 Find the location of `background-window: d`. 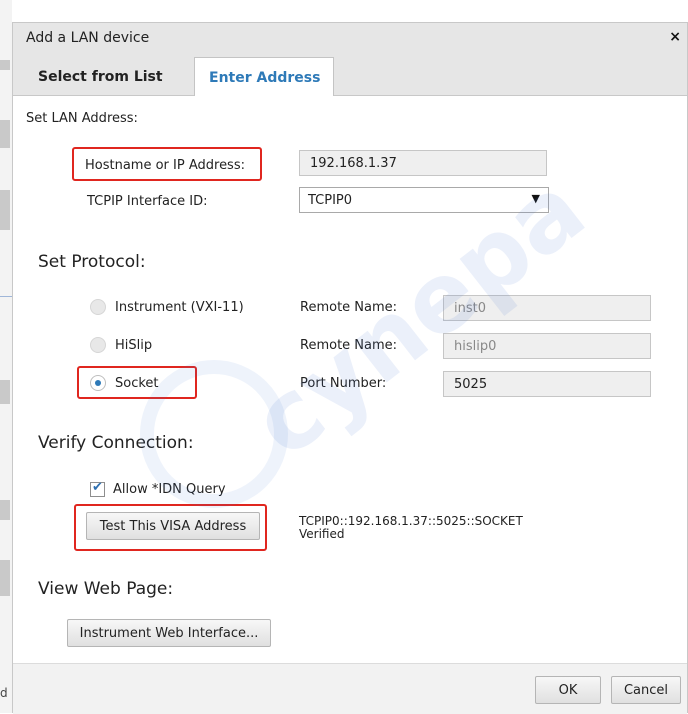

background-window: d is located at coordinates (6, 356).